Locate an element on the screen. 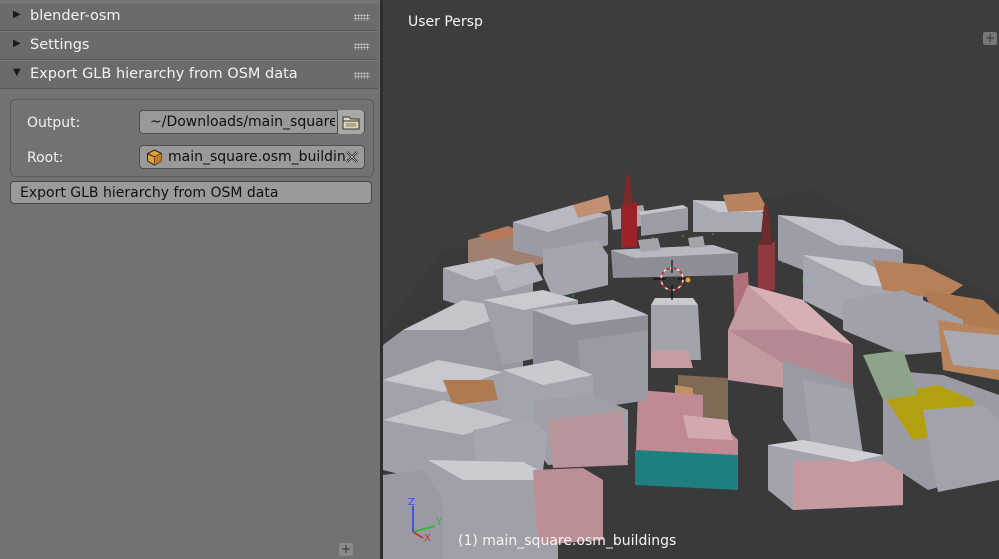 The image size is (999, 559). panel-header-export: ▼ Export GLB hierarchy from OSM data is located at coordinates (189, 74).